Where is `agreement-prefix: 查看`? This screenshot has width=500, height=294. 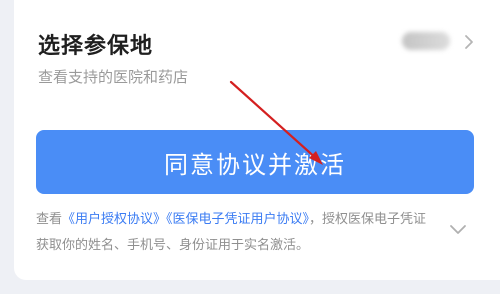 agreement-prefix: 查看 is located at coordinates (49, 219).